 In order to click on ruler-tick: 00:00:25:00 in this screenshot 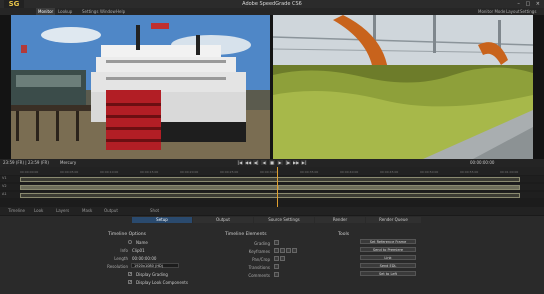, I will do `click(229, 172)`.